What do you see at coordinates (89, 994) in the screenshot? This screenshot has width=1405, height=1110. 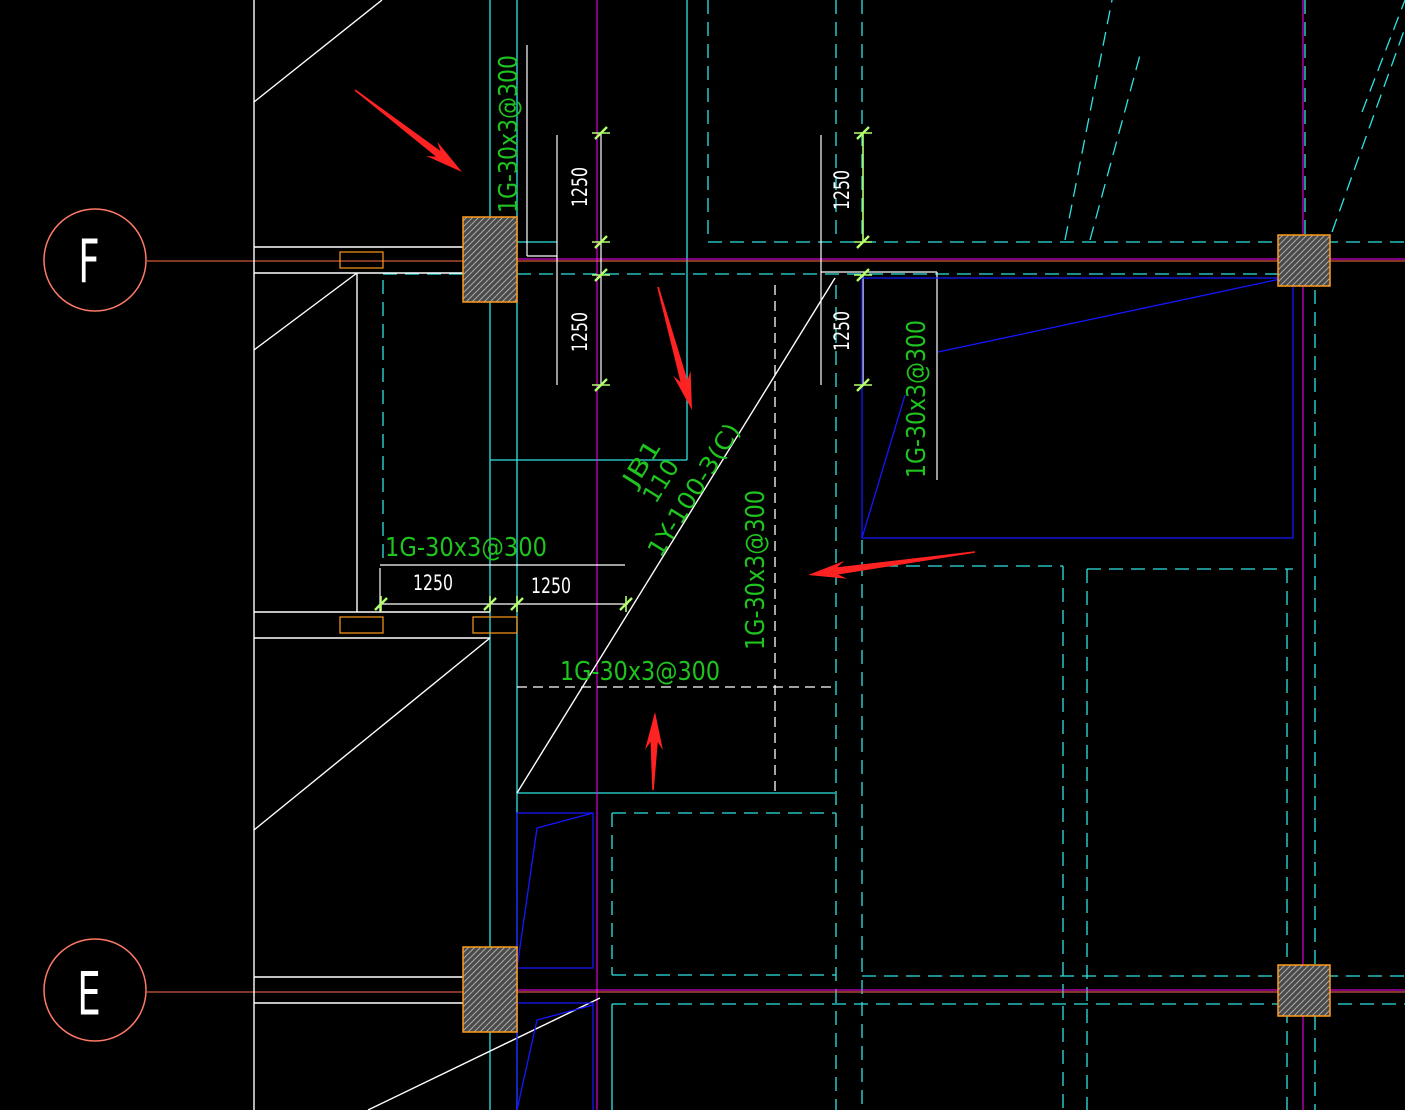 I see `axis-label: E` at bounding box center [89, 994].